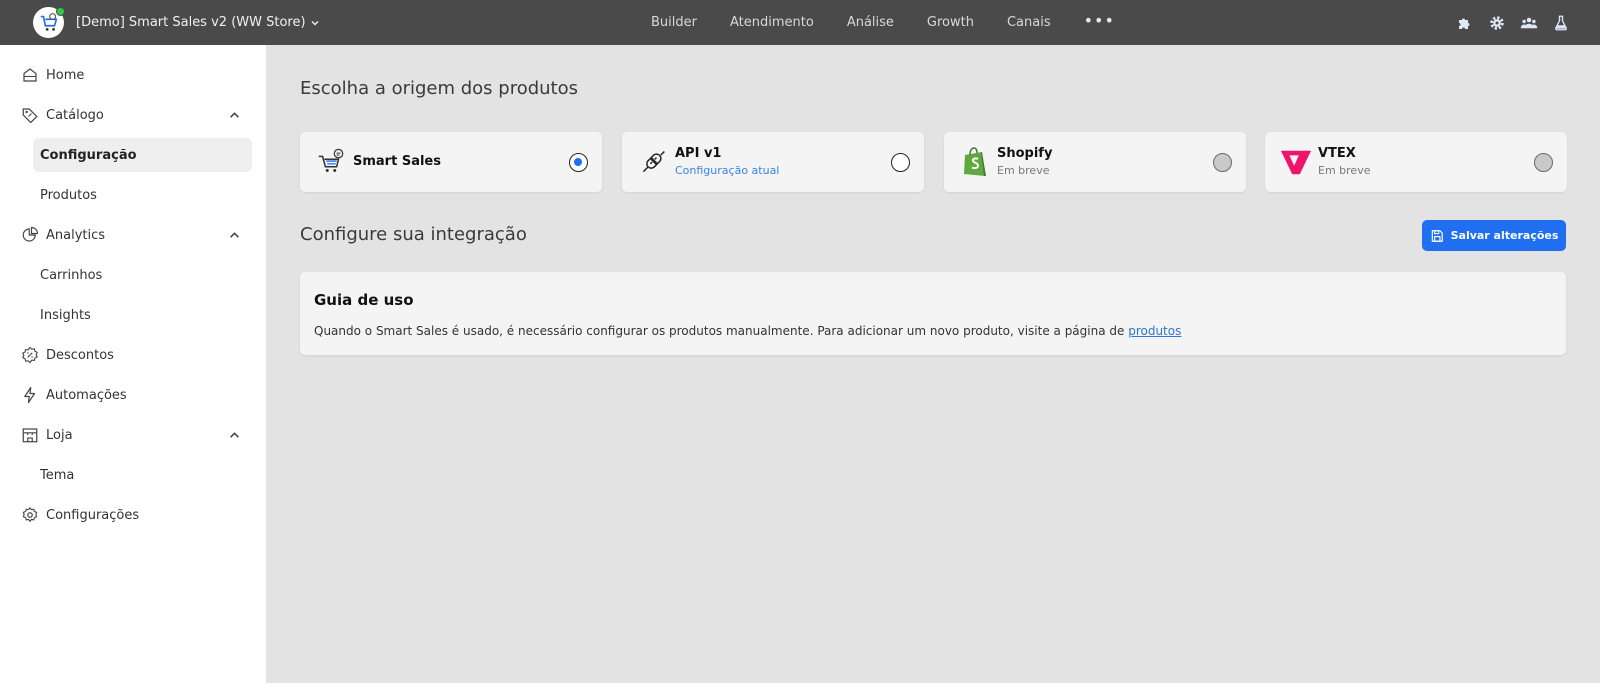  I want to click on chevron-down-icon, so click(315, 22).